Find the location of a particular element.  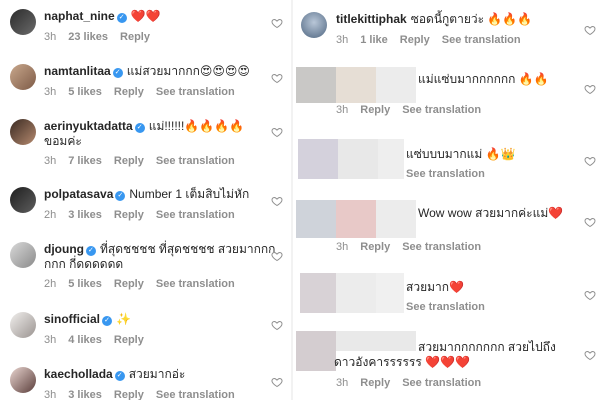

likes-count: 23 likes is located at coordinates (88, 37).